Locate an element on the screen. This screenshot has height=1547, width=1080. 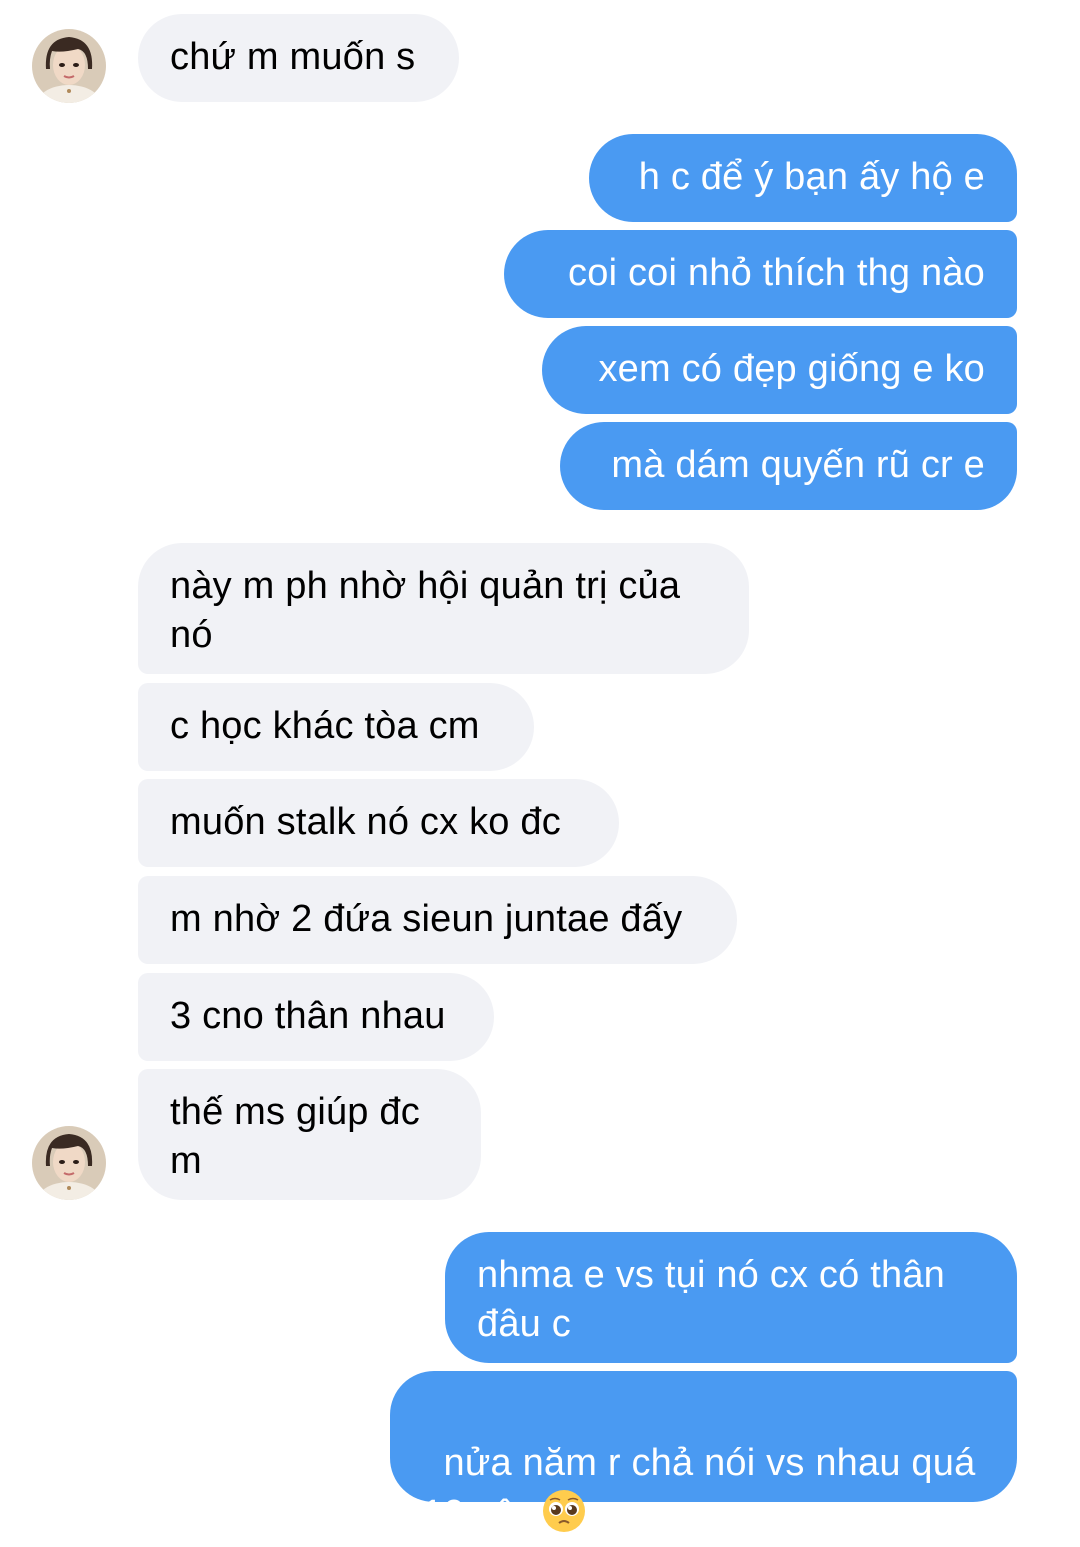
message-bubble-incoming: m nhờ 2 đứa sieun juntae đấy is located at coordinates (437, 920).